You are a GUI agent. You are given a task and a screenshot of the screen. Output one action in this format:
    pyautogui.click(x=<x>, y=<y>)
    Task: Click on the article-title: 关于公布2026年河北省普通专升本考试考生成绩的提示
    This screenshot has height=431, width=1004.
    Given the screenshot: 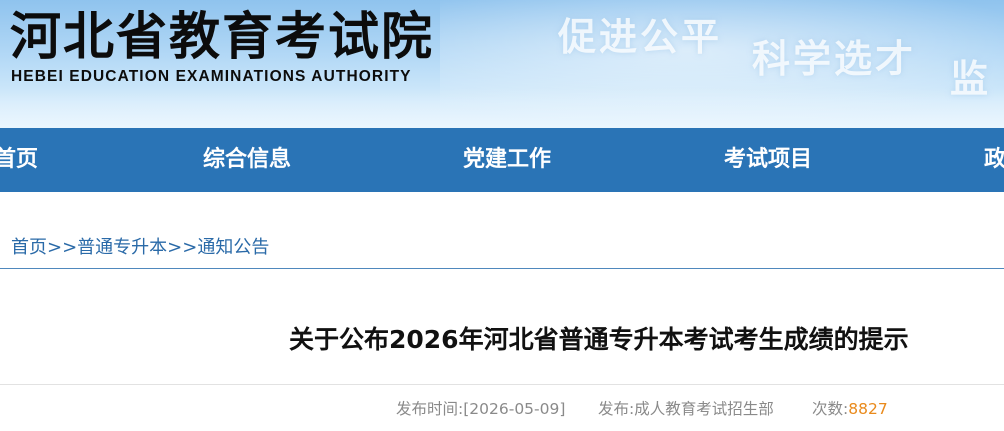 What is the action you would take?
    pyautogui.click(x=599, y=339)
    